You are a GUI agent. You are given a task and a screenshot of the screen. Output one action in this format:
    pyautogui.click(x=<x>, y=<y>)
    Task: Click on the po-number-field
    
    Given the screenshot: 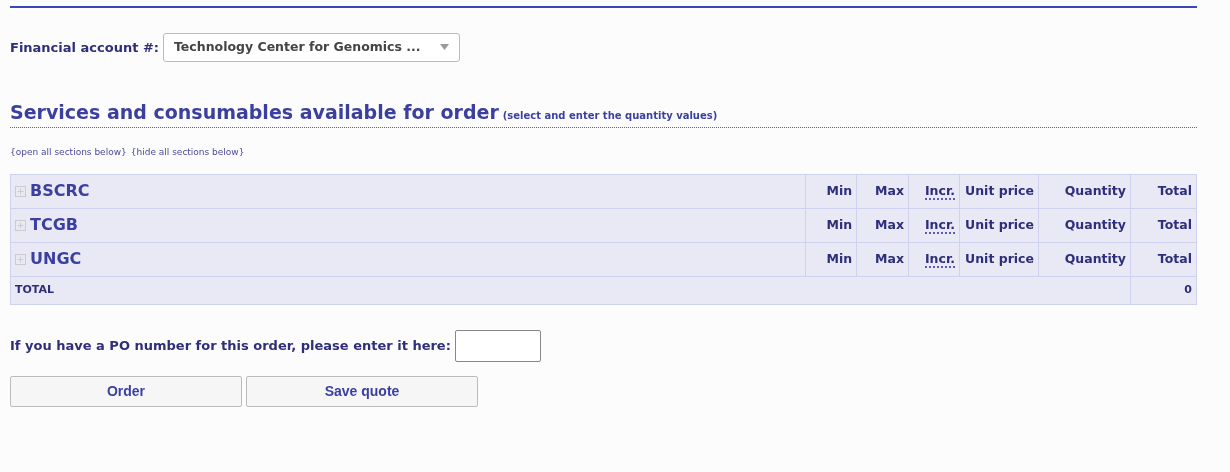 What is the action you would take?
    pyautogui.click(x=497, y=345)
    